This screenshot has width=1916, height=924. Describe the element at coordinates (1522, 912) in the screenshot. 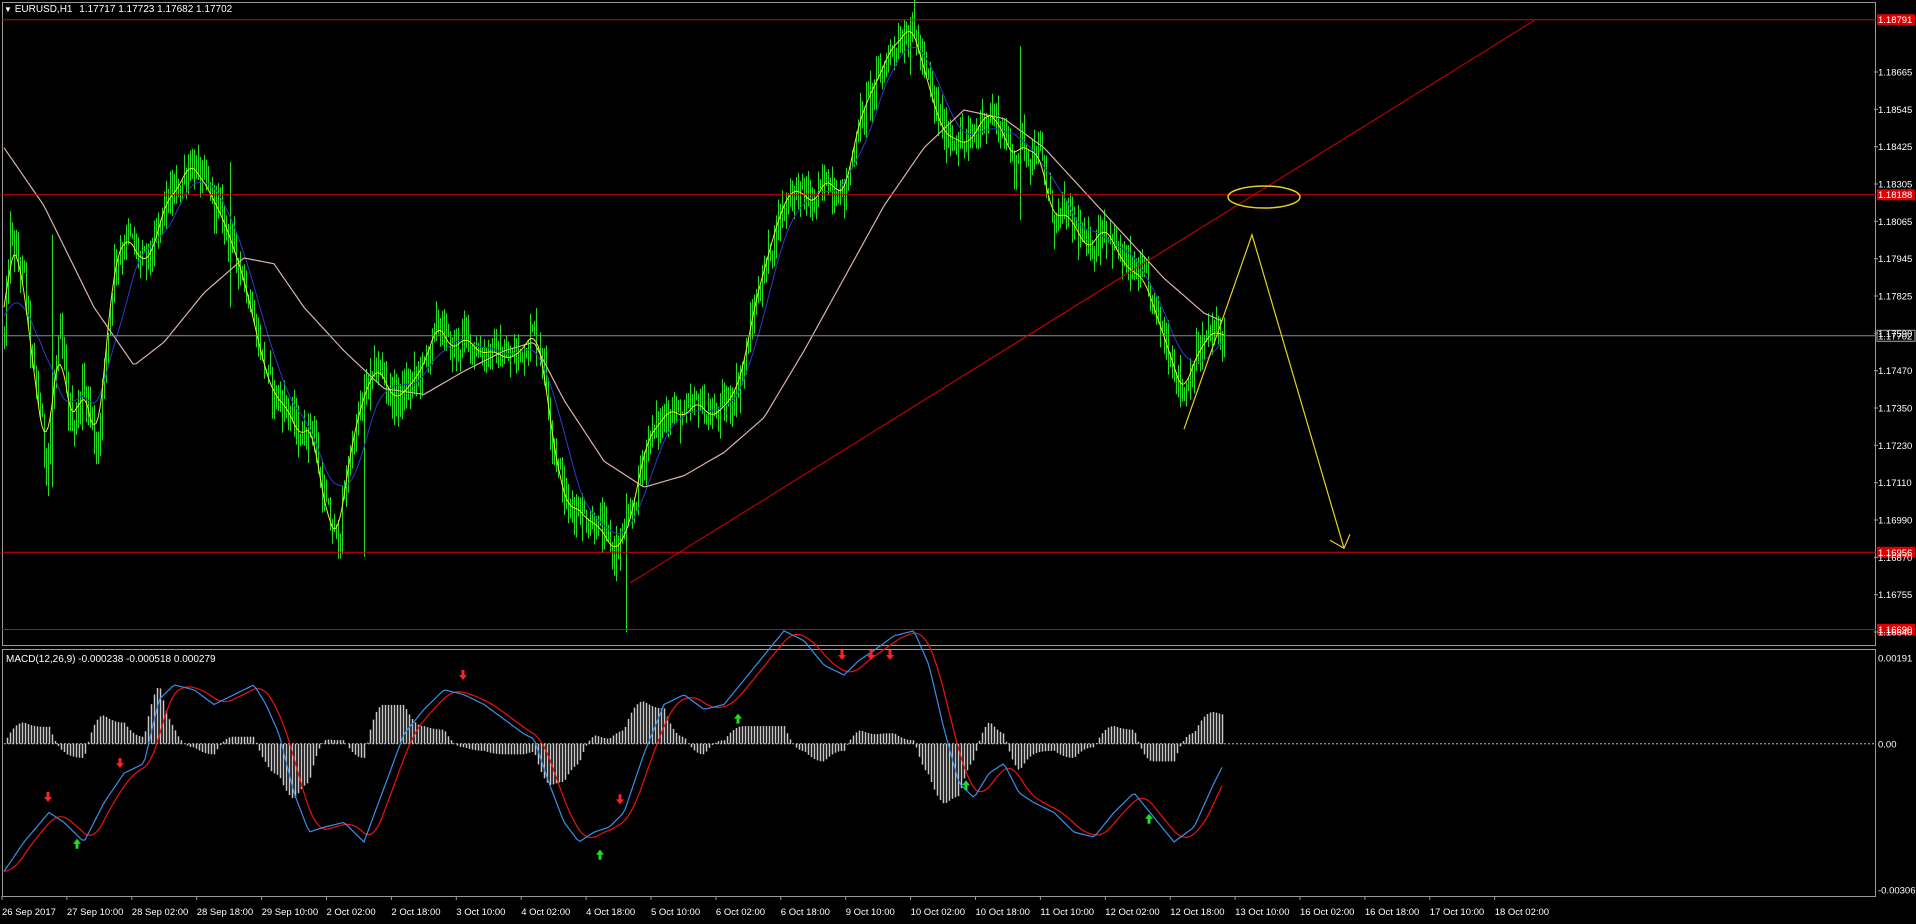

I see `time-label: 18 Oct 02:00` at that location.